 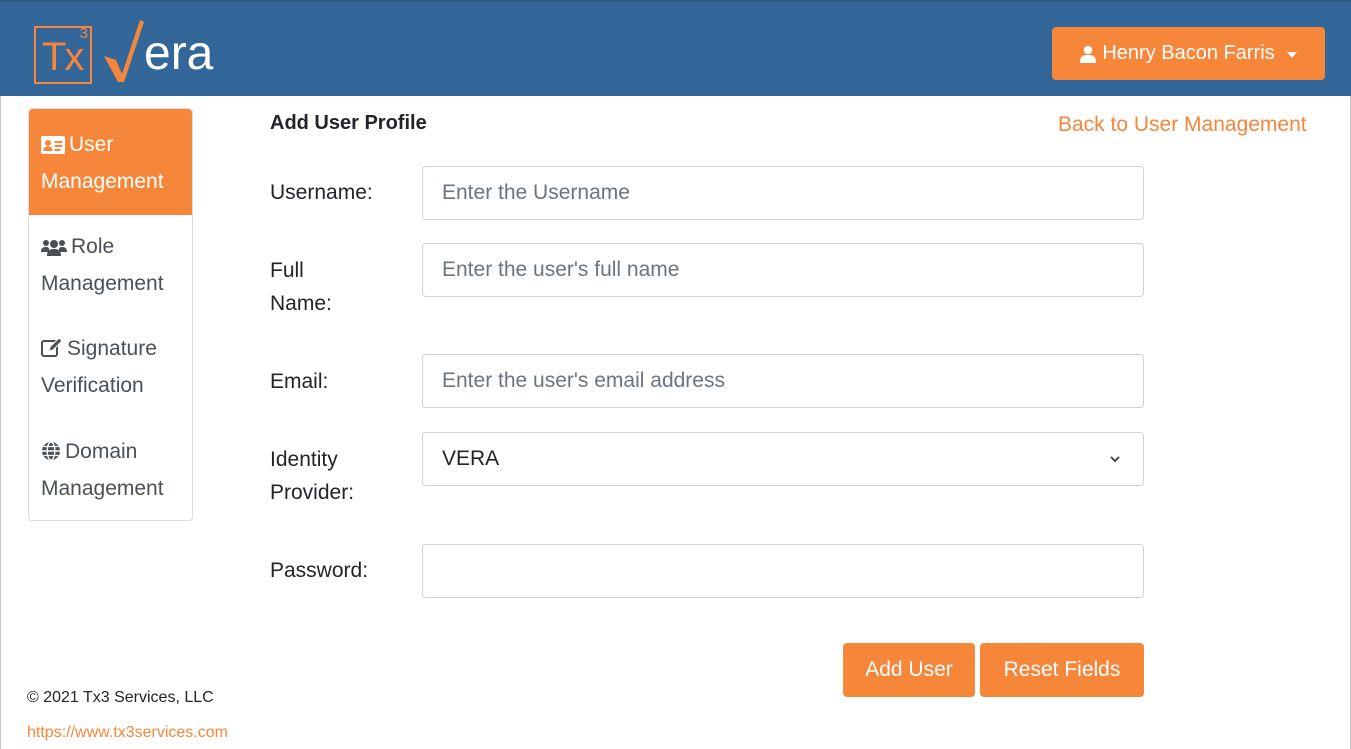 What do you see at coordinates (54, 250) in the screenshot?
I see `users-icon` at bounding box center [54, 250].